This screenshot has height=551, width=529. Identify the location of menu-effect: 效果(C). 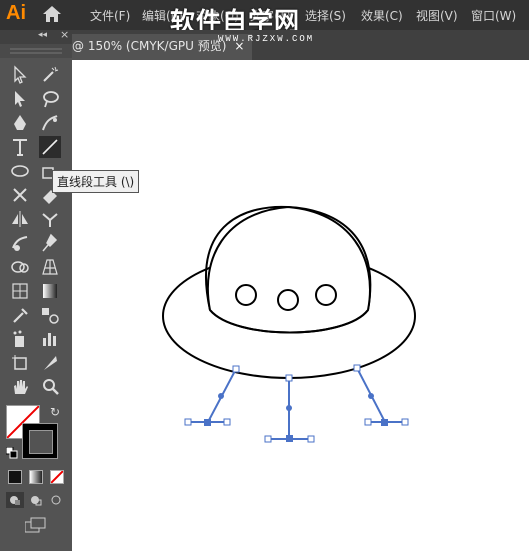
(382, 15).